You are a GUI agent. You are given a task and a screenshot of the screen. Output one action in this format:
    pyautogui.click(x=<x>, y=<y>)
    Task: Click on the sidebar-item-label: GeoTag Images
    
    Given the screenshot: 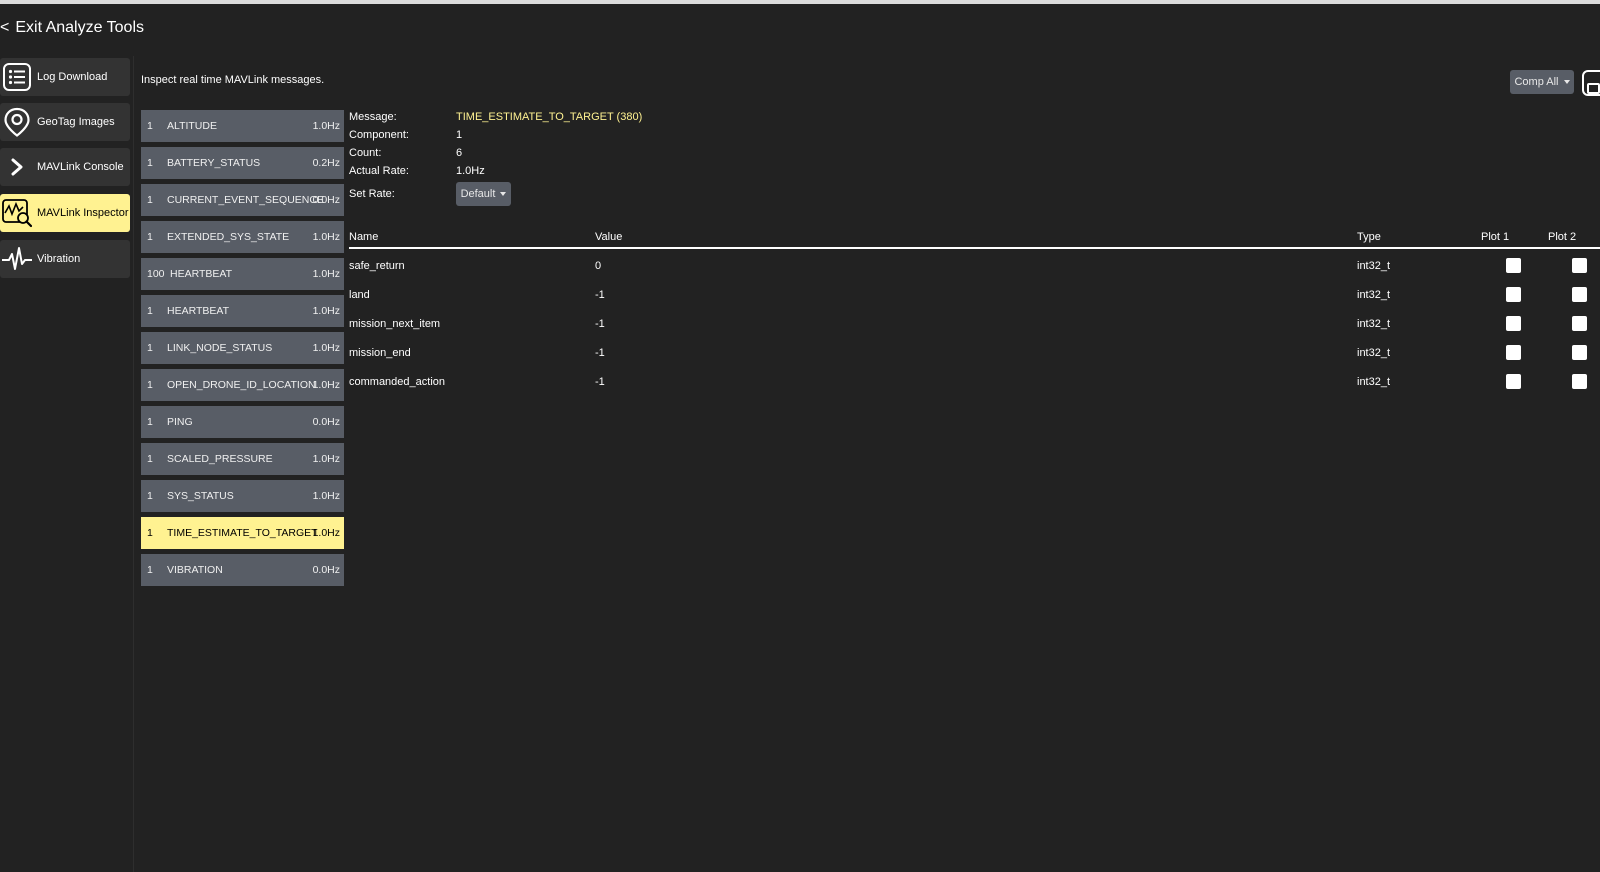 What is the action you would take?
    pyautogui.click(x=76, y=122)
    